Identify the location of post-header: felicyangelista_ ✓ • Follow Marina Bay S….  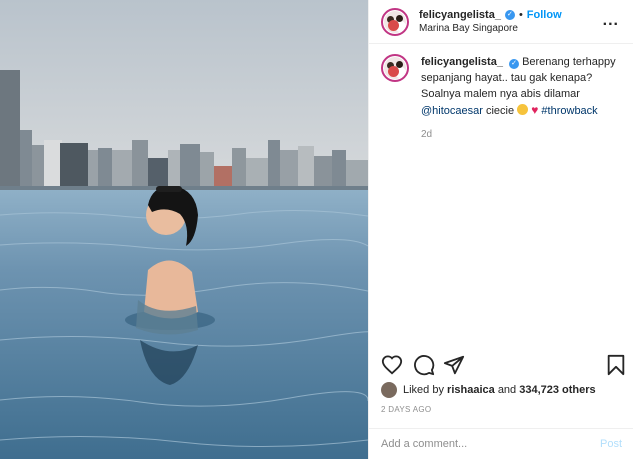
(501, 22).